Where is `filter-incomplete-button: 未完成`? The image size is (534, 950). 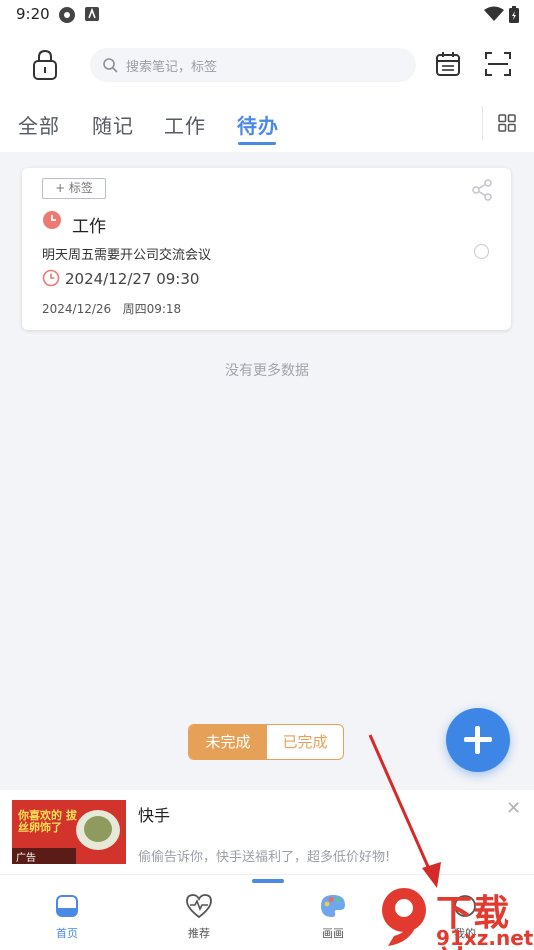 filter-incomplete-button: 未完成 is located at coordinates (228, 742).